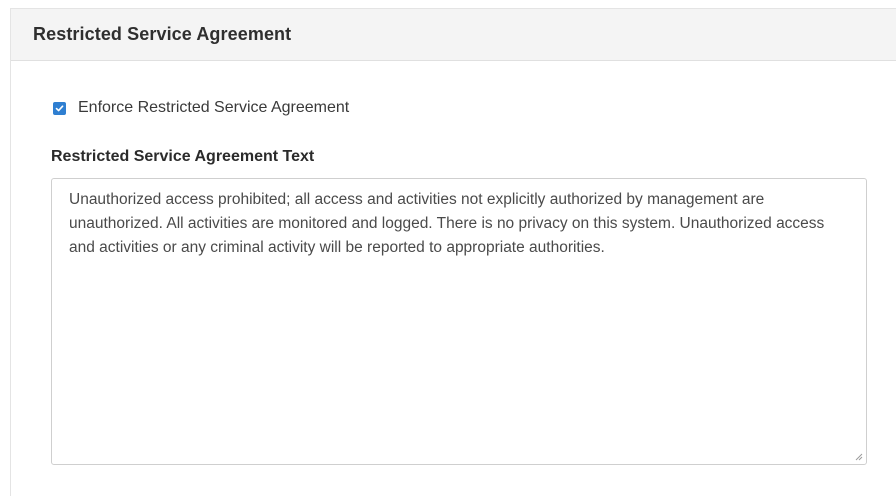 Image resolution: width=896 pixels, height=496 pixels. I want to click on panel-title: Restricted Service Agreement, so click(162, 34).